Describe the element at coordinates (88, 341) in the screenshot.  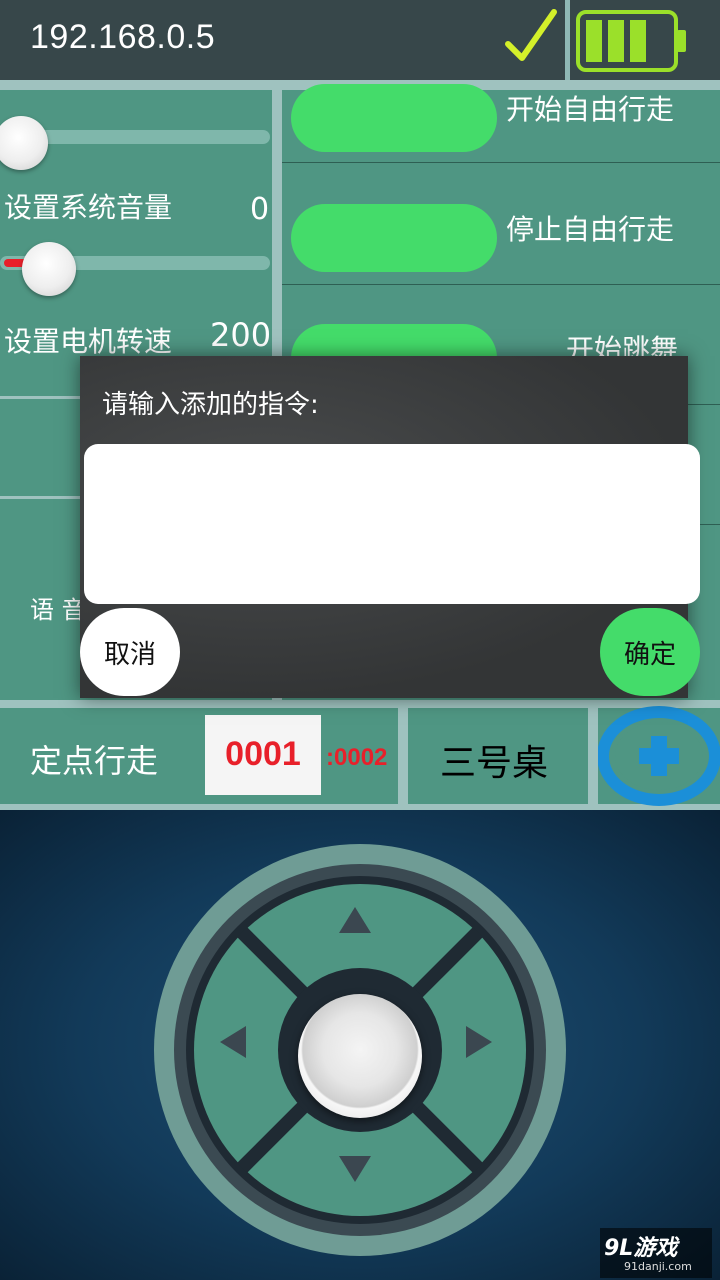
I see `motor-label: 设置电机转速` at that location.